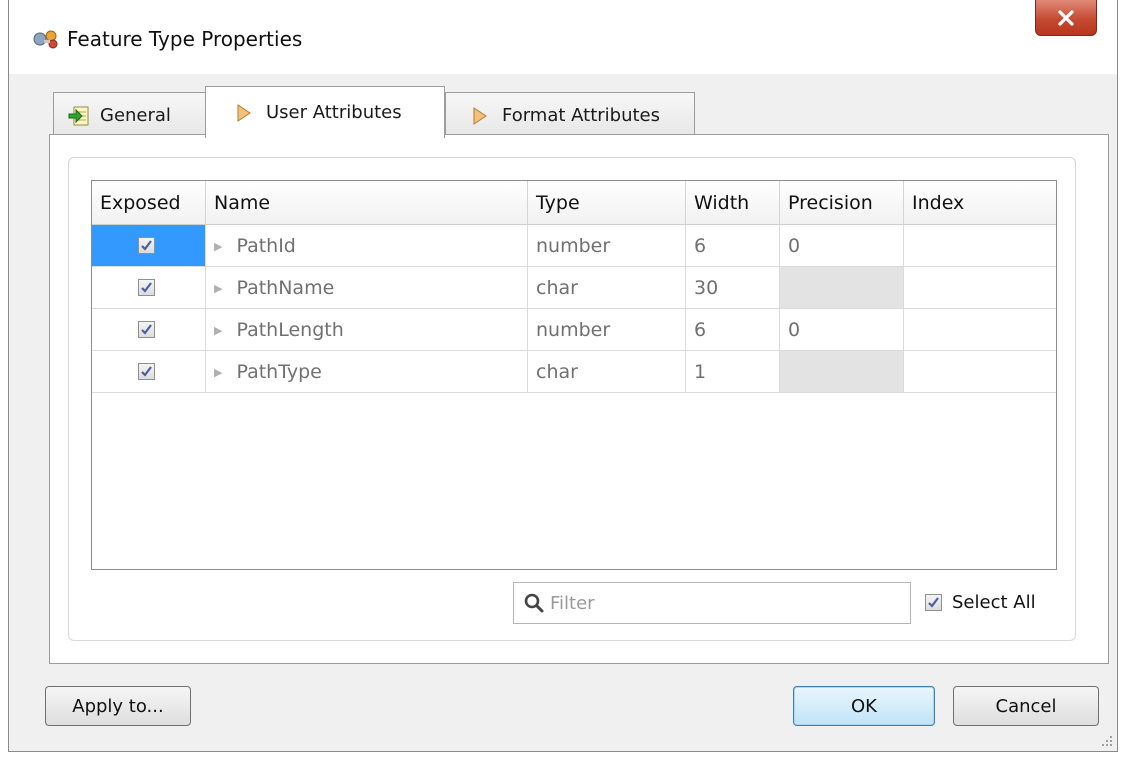  Describe the element at coordinates (733, 288) in the screenshot. I see `width-cell: 30` at that location.